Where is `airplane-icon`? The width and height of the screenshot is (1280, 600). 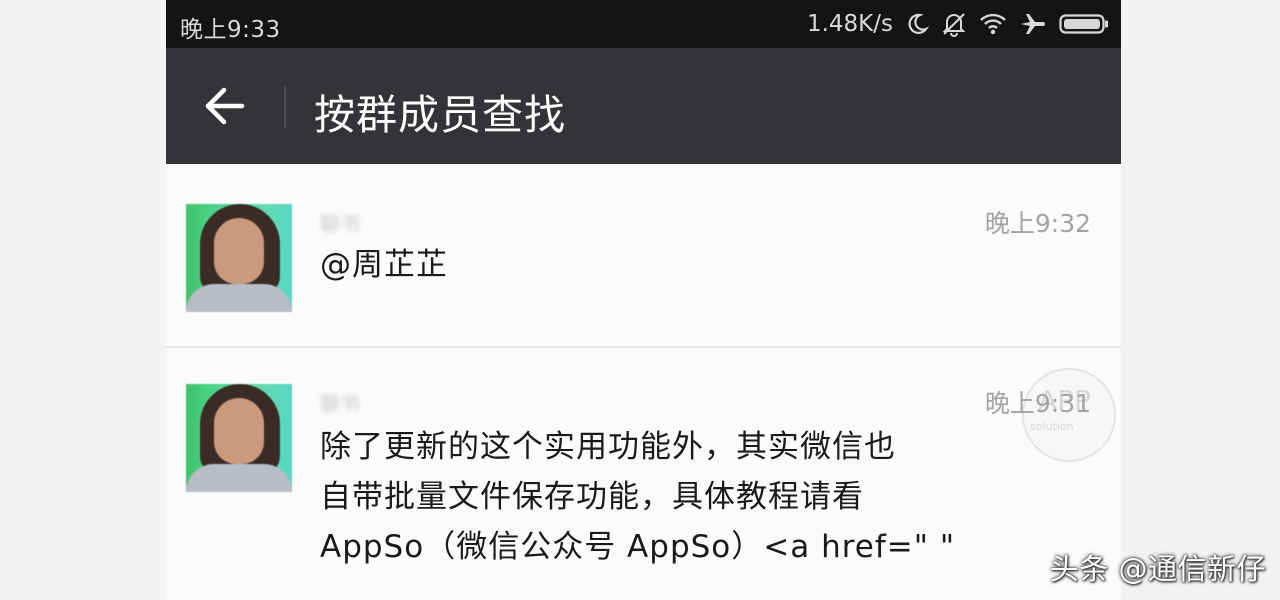 airplane-icon is located at coordinates (1033, 24).